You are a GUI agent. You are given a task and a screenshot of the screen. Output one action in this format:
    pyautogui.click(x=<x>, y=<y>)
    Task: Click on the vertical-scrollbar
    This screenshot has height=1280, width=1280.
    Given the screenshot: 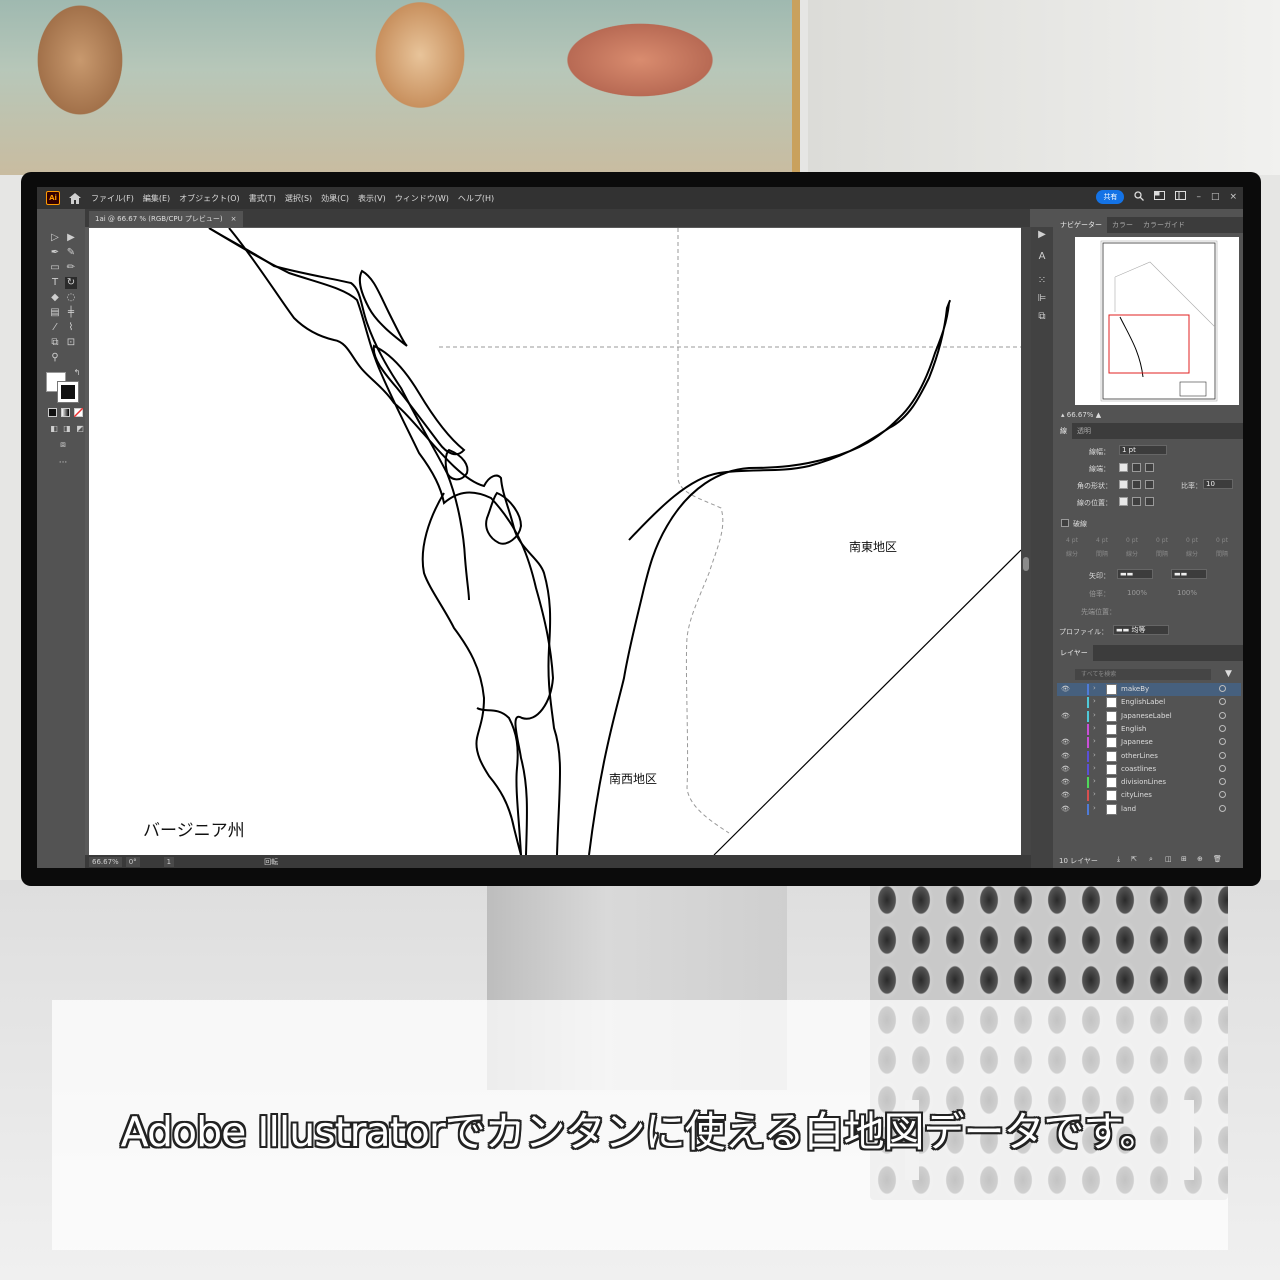 What is the action you would take?
    pyautogui.click(x=1026, y=541)
    